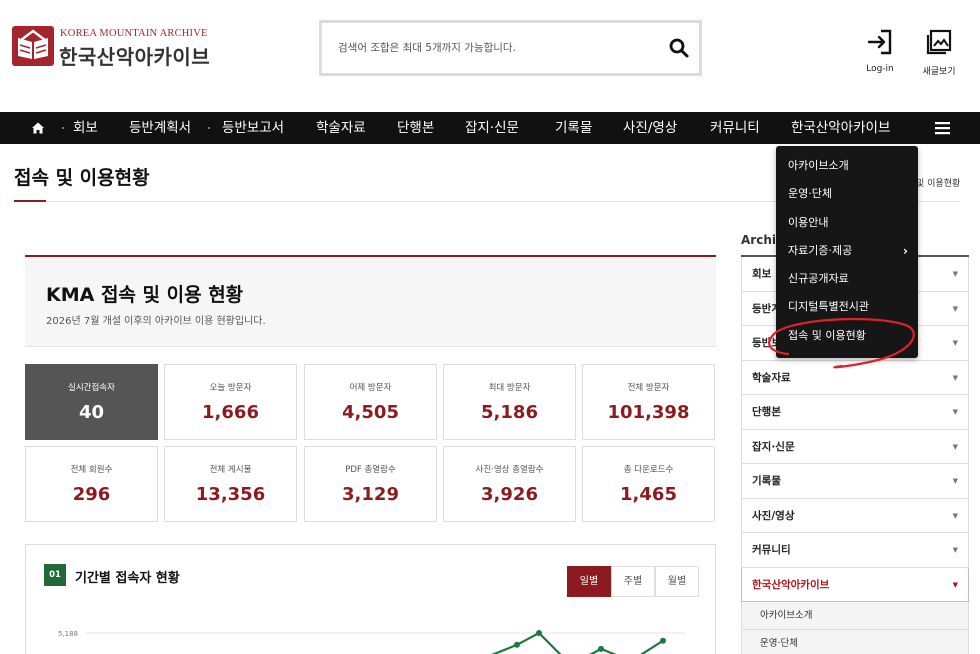  What do you see at coordinates (879, 42) in the screenshot?
I see `login-icon` at bounding box center [879, 42].